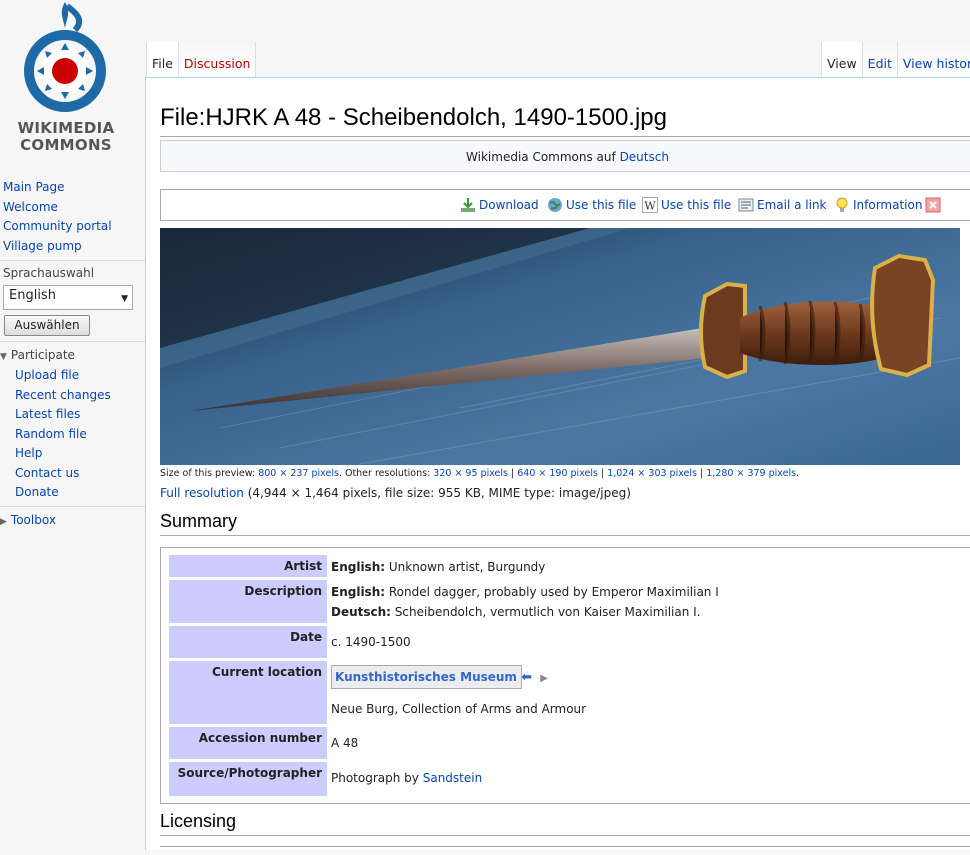 The width and height of the screenshot is (970, 855). What do you see at coordinates (28, 453) in the screenshot?
I see `help-link: Help` at bounding box center [28, 453].